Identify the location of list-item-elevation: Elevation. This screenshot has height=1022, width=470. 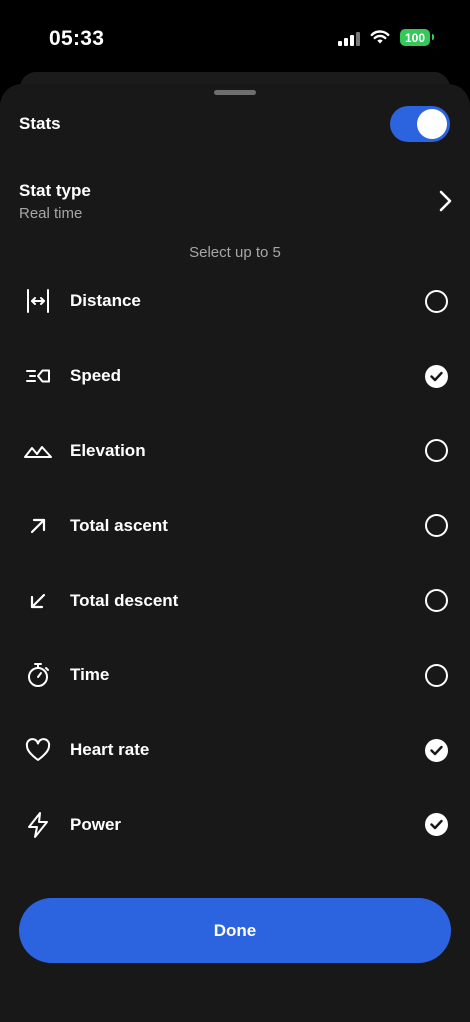
(235, 451).